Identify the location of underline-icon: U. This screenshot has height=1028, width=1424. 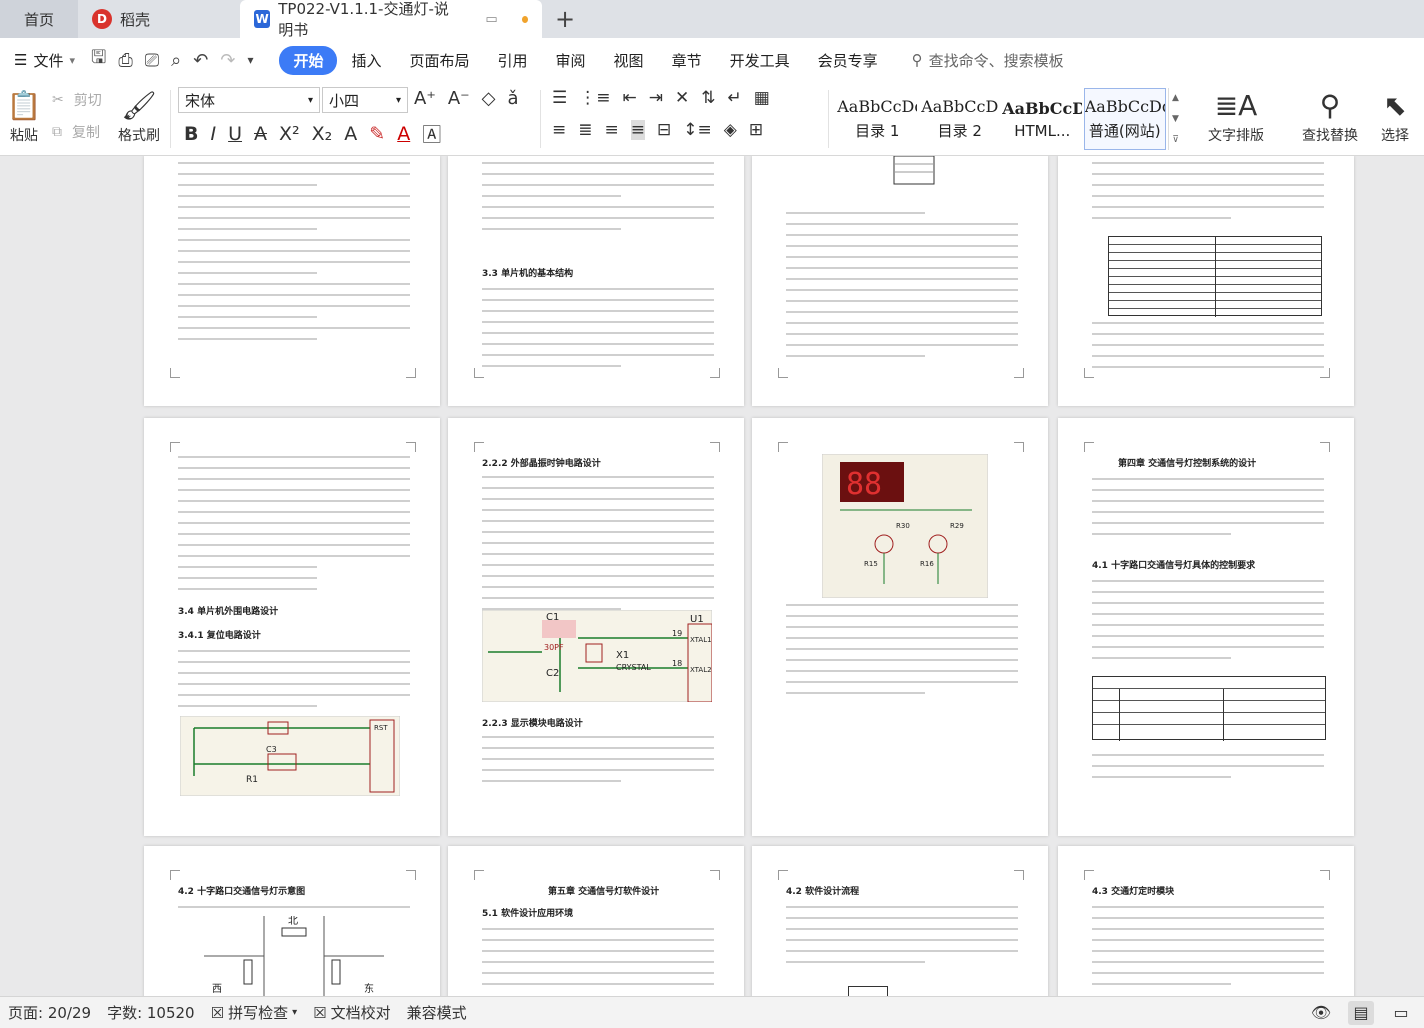
(235, 134).